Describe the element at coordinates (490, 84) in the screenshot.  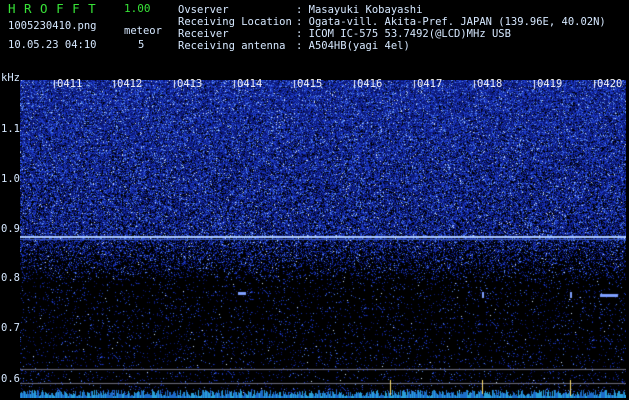
I see `time-marker-label: 0418` at that location.